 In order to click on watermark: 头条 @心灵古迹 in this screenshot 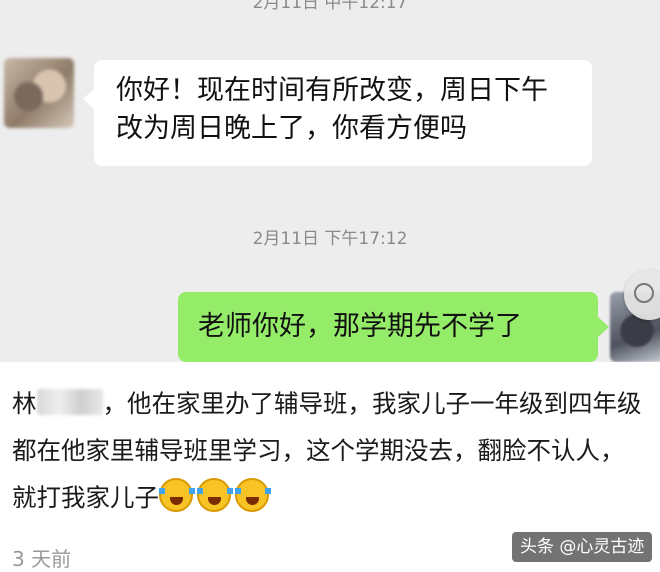, I will do `click(582, 547)`.